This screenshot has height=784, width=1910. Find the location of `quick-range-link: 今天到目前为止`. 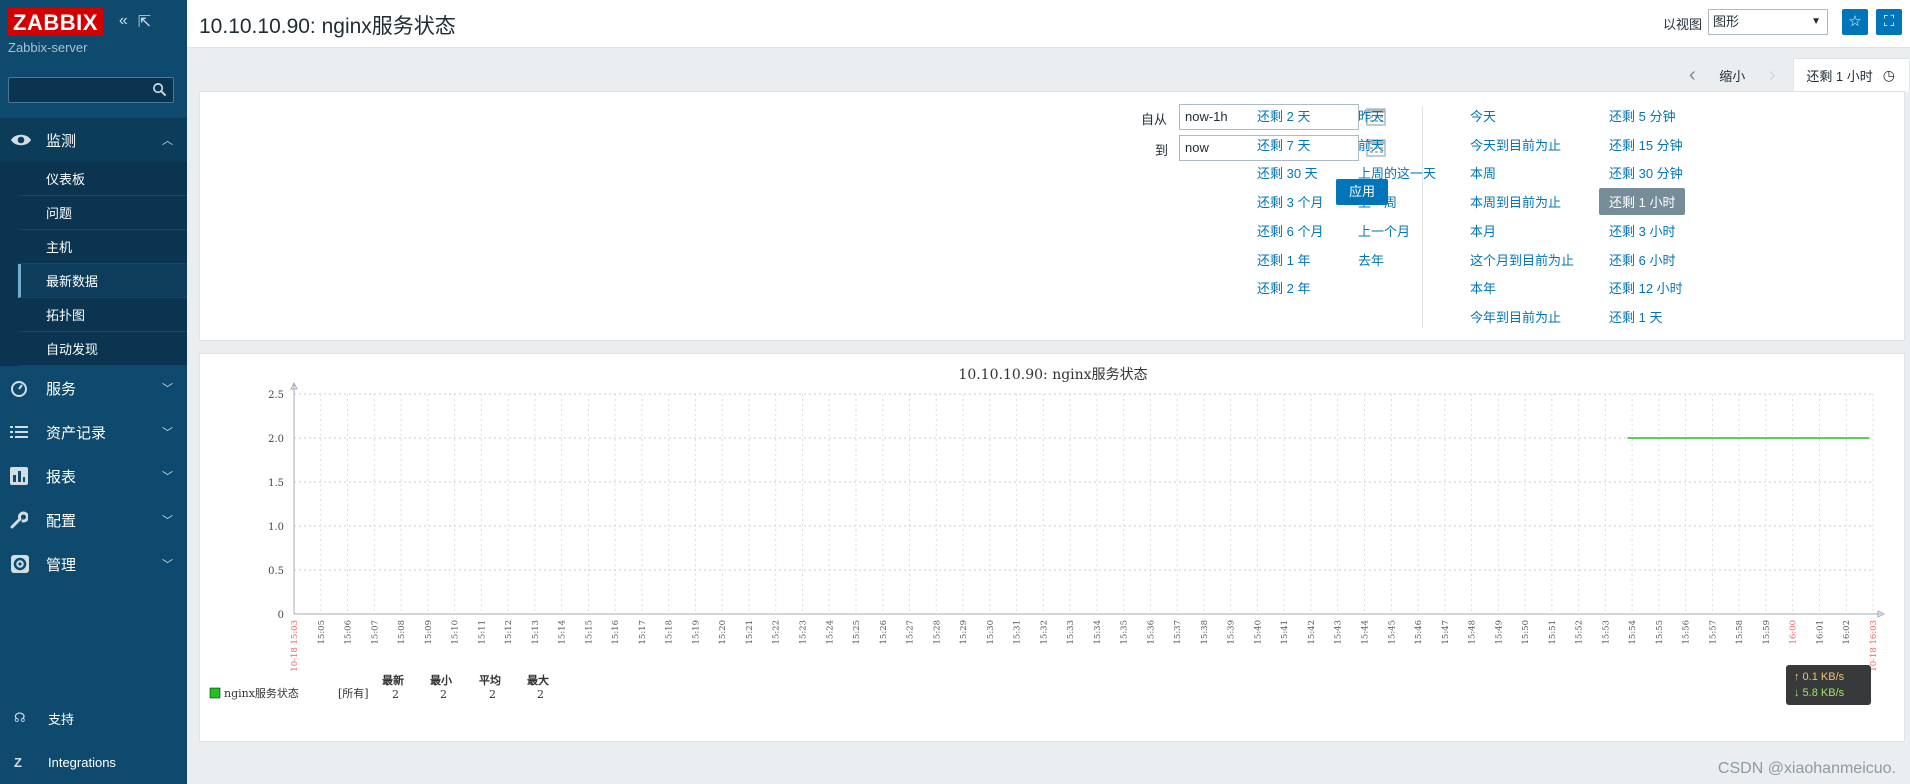

quick-range-link: 今天到目前为止 is located at coordinates (1515, 144).